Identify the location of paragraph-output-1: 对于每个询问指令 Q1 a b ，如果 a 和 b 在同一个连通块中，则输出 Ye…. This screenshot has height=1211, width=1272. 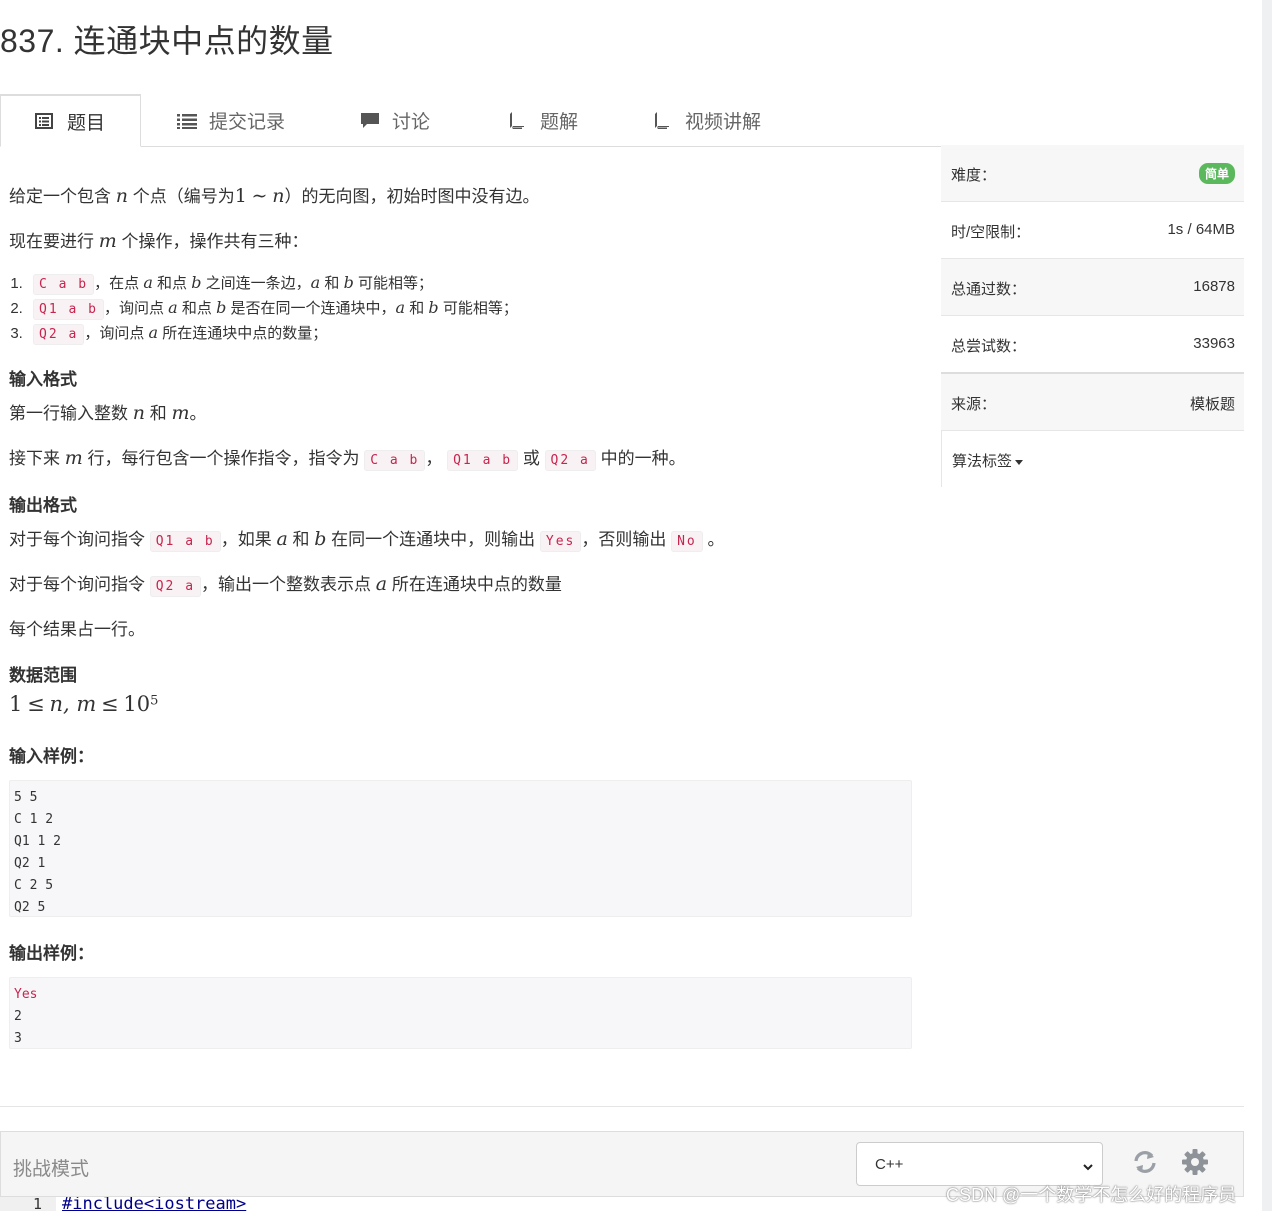
(367, 538).